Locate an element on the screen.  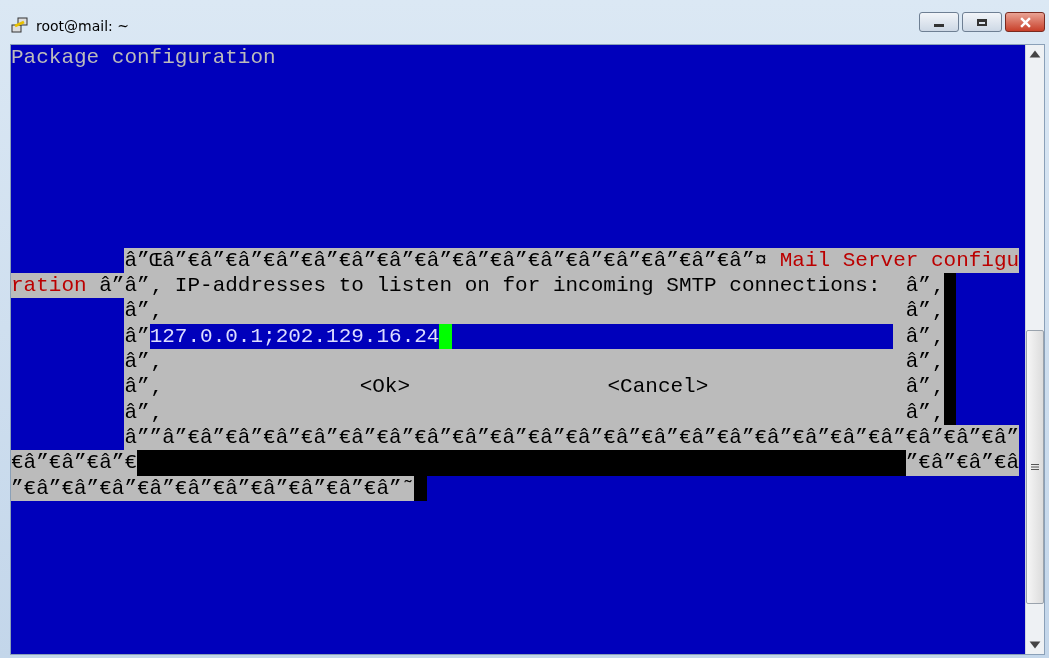
close-button is located at coordinates (1025, 22).